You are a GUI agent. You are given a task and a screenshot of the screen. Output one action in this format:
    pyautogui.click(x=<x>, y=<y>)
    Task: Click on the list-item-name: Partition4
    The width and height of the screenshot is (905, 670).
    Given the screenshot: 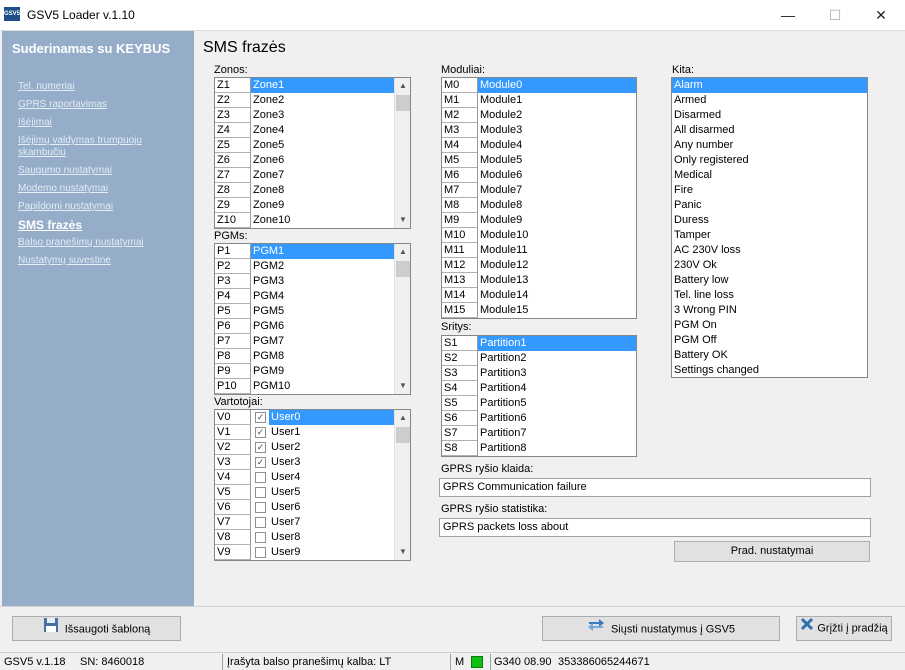 What is the action you would take?
    pyautogui.click(x=557, y=388)
    